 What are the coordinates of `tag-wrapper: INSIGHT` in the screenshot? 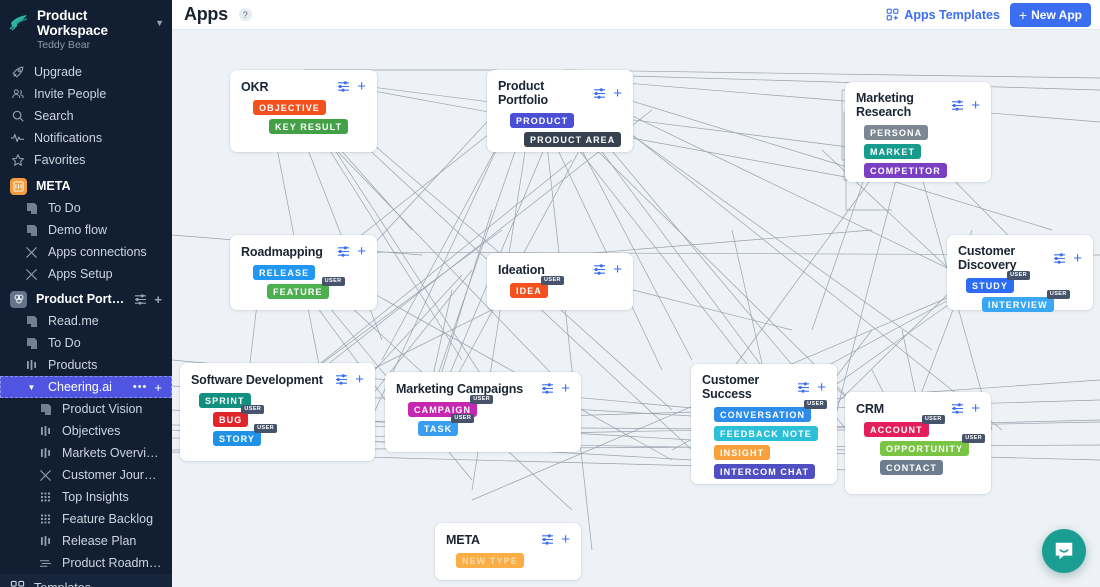 It's located at (742, 452).